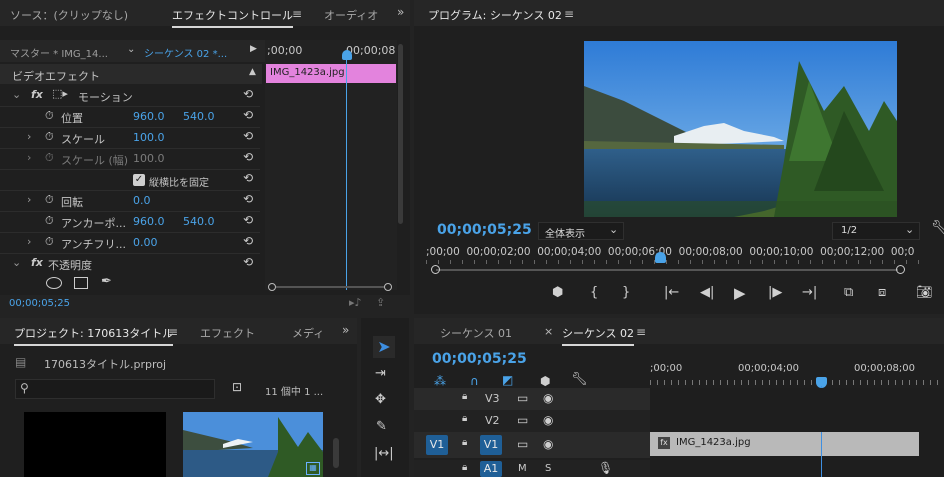 This screenshot has height=477, width=944. I want to click on collapse-up-icon: ▲, so click(252, 72).